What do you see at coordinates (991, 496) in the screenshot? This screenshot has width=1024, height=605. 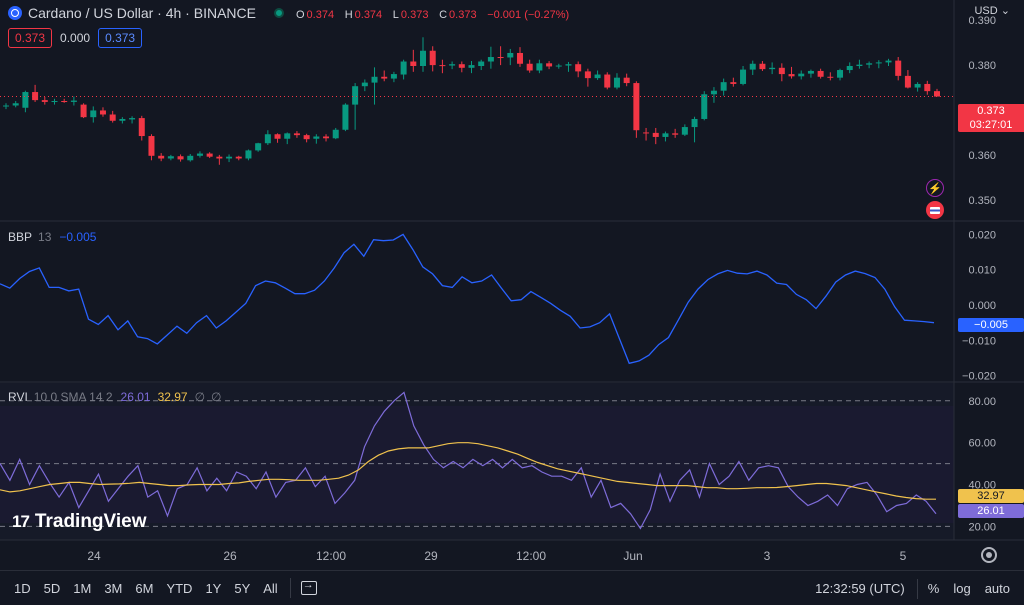 I see `sma-last-value: 32.97` at bounding box center [991, 496].